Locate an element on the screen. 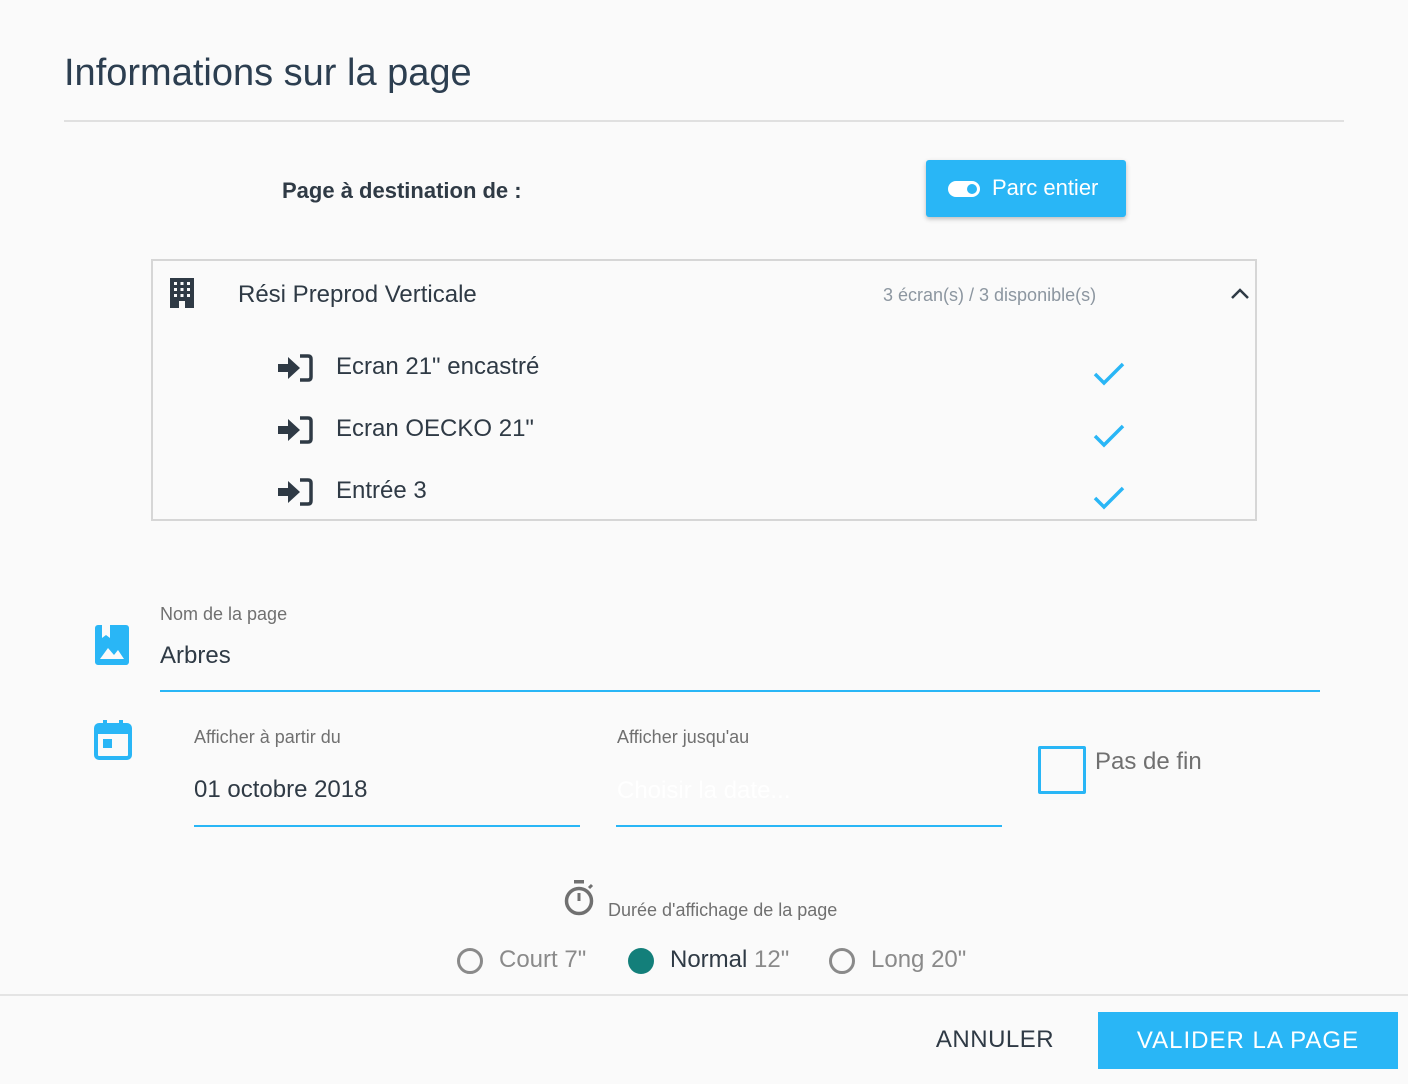 The width and height of the screenshot is (1408, 1084). duration-option-name: Long is located at coordinates (898, 959).